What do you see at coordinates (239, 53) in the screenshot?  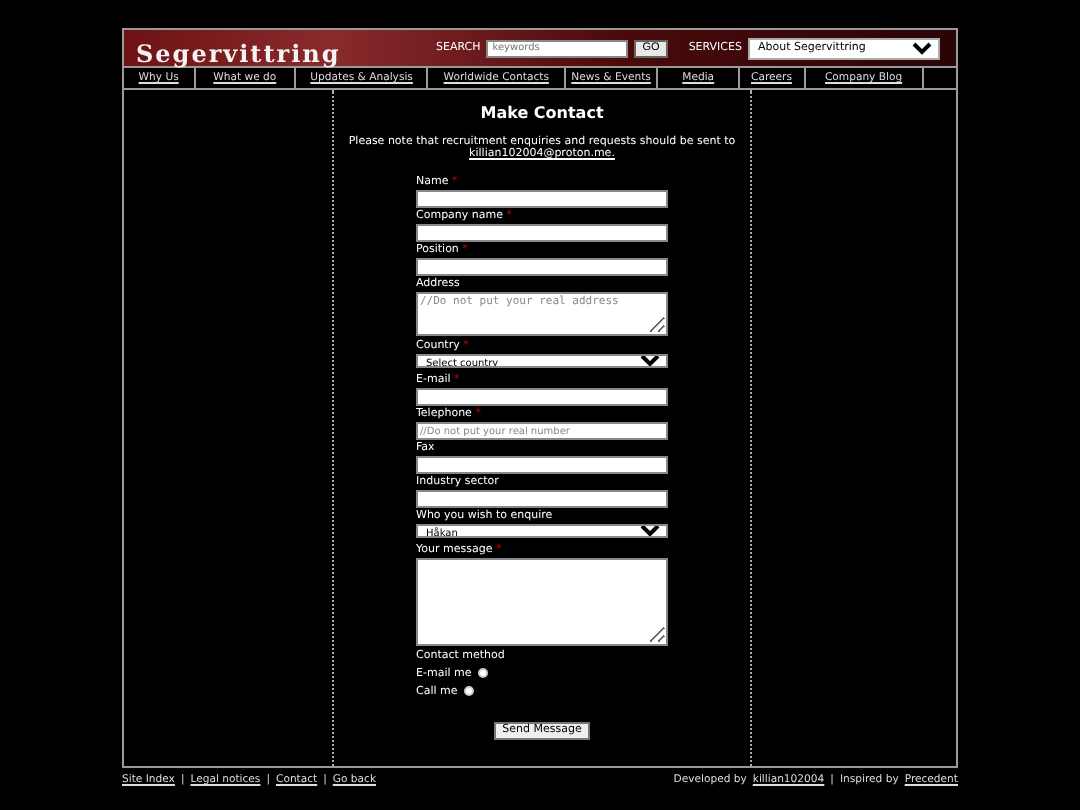 I see `logo: Segervittring` at bounding box center [239, 53].